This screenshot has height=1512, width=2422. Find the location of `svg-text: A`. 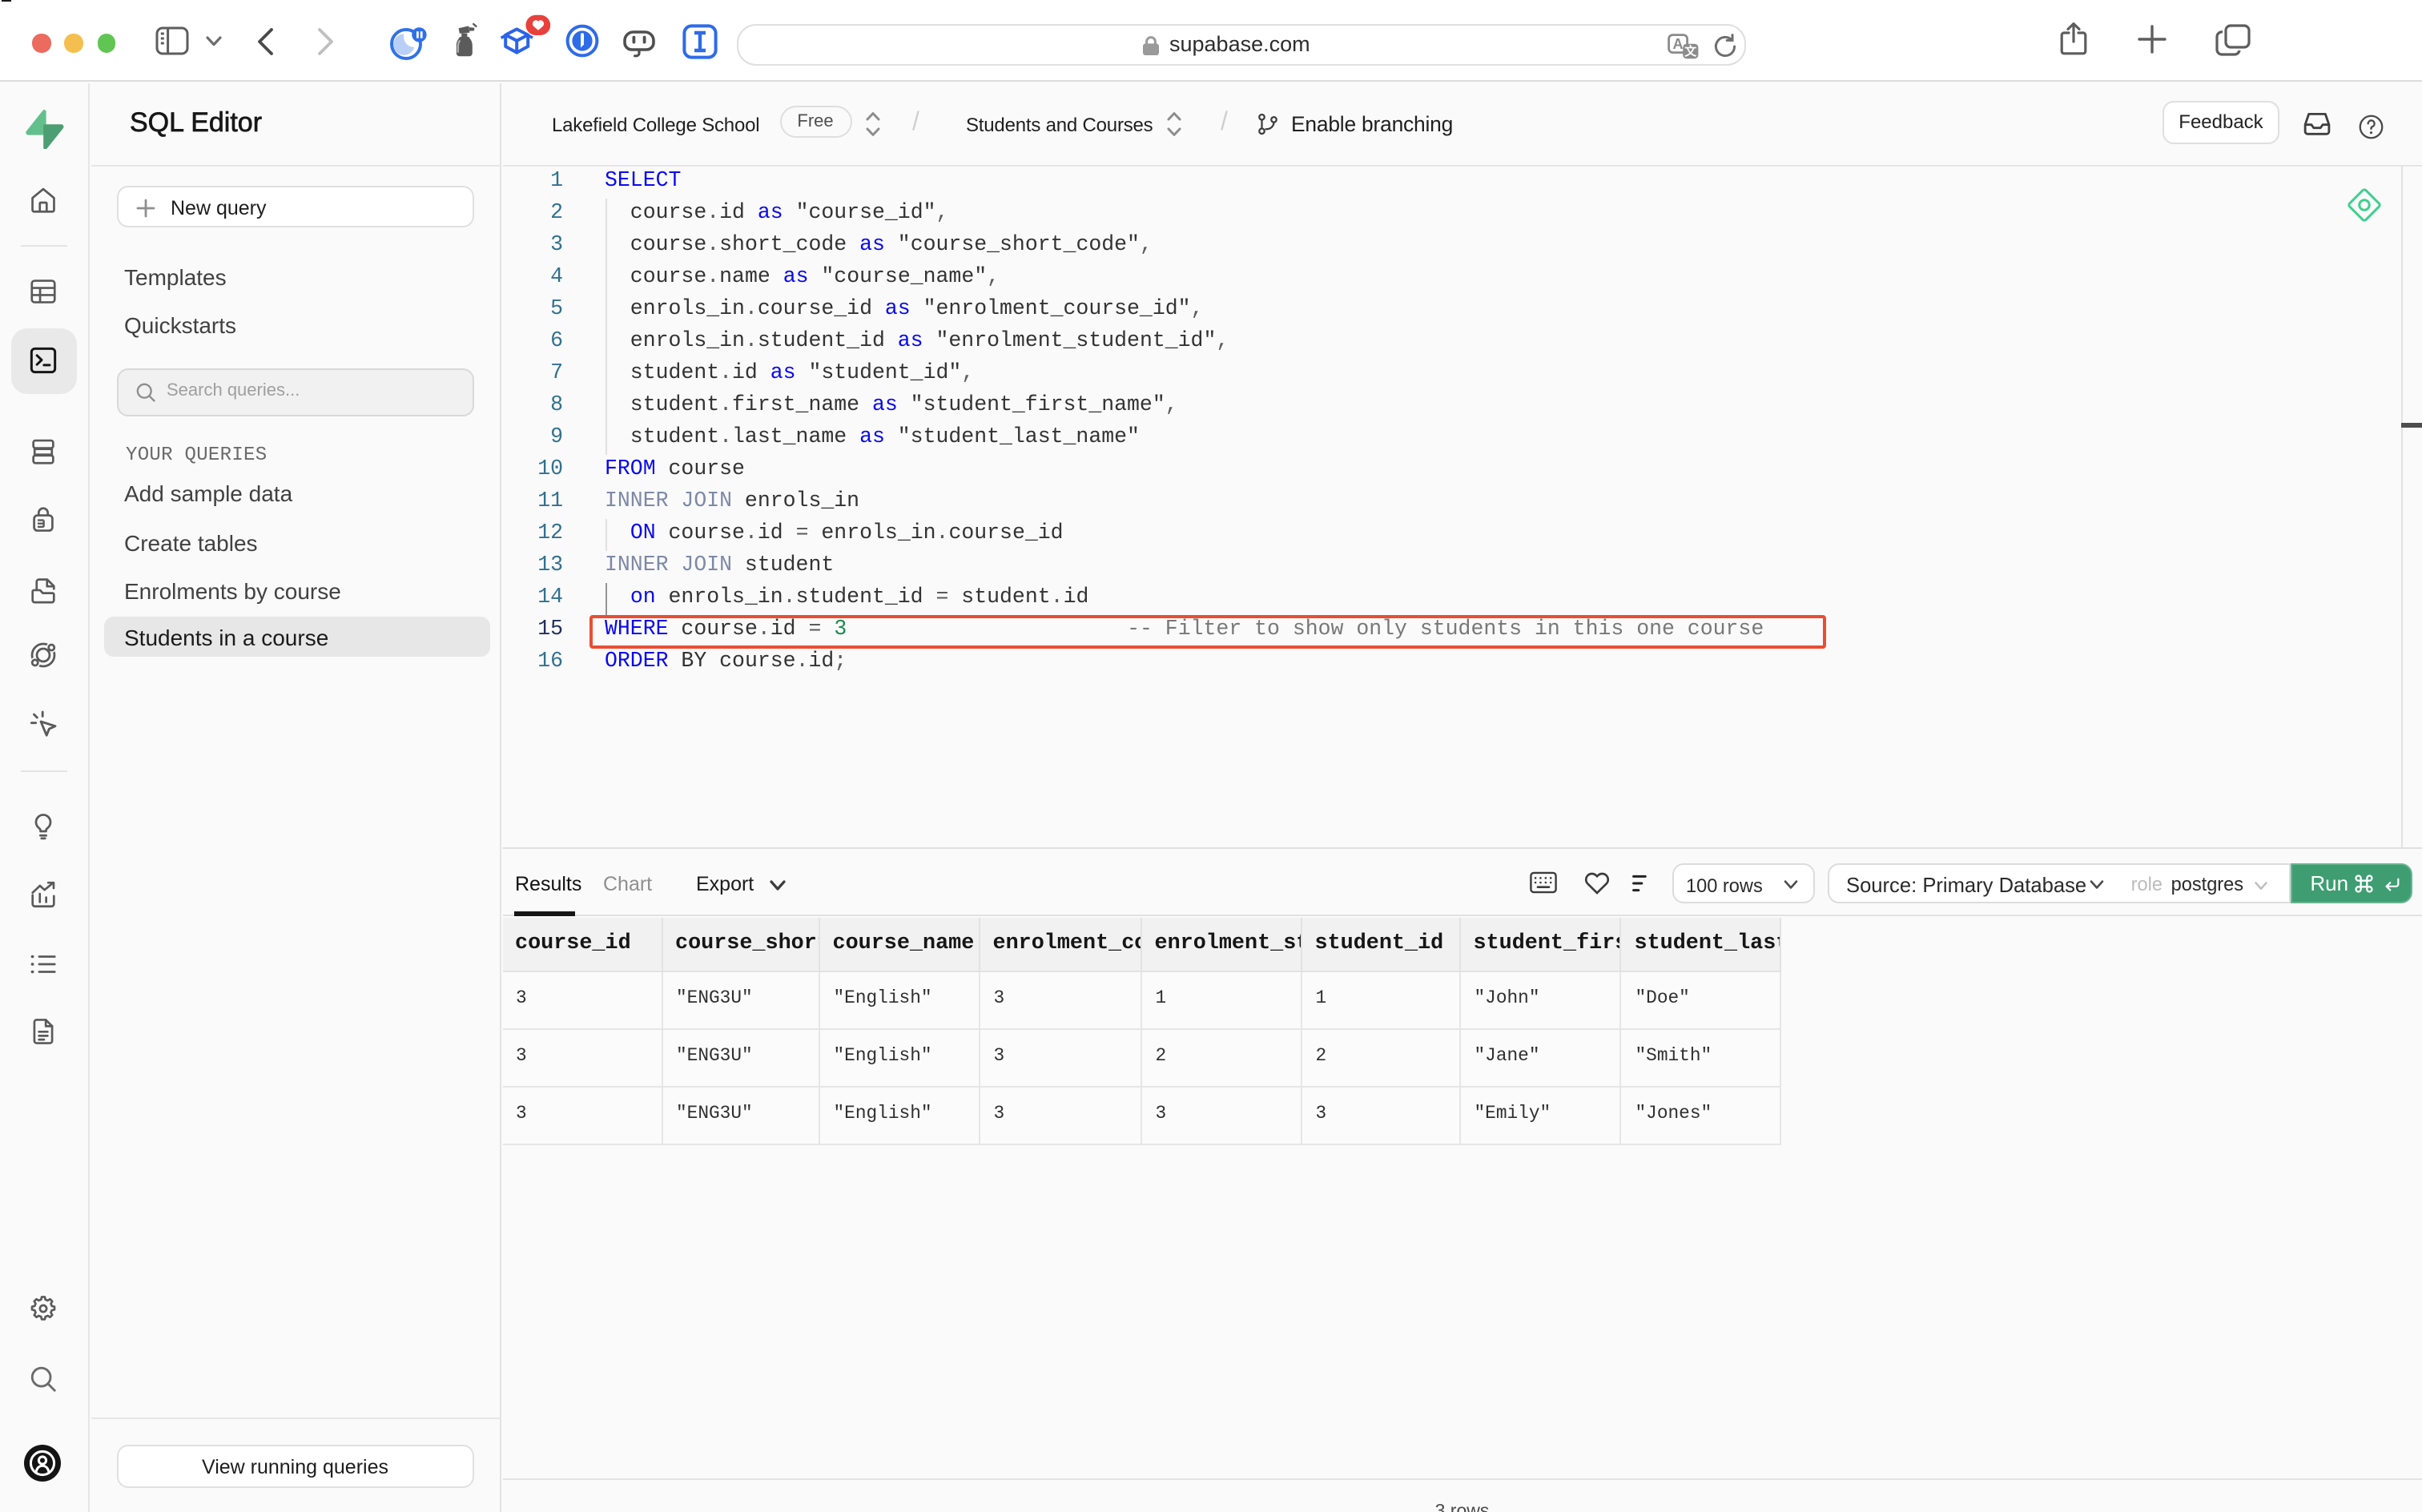

svg-text: A is located at coordinates (1678, 43).